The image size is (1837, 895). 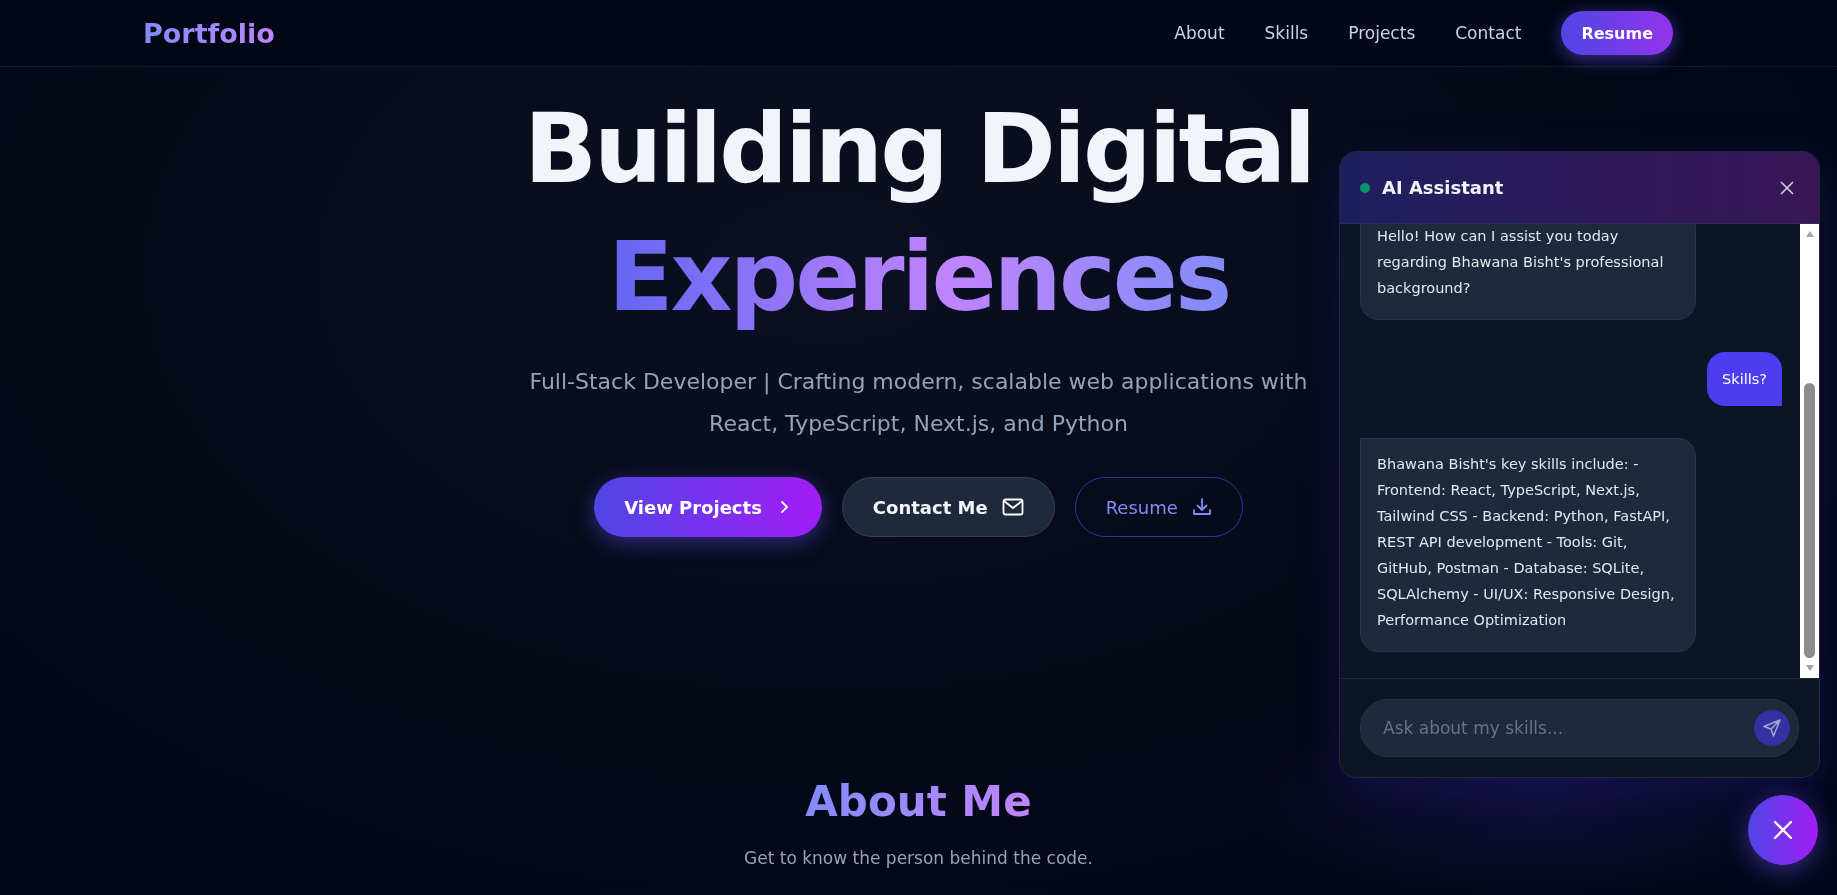 I want to click on nav-link: Projects, so click(x=1382, y=33).